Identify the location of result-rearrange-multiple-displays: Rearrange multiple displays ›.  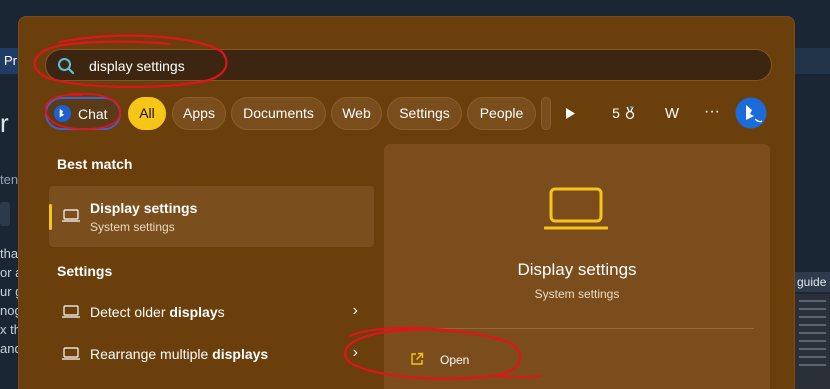
(211, 354).